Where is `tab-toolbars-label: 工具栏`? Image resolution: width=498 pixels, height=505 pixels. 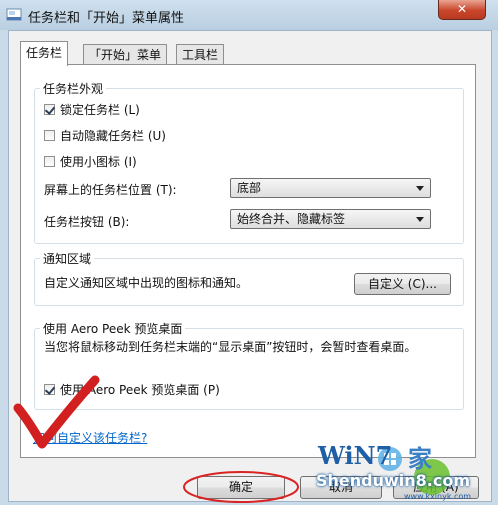 tab-toolbars-label: 工具栏 is located at coordinates (200, 55).